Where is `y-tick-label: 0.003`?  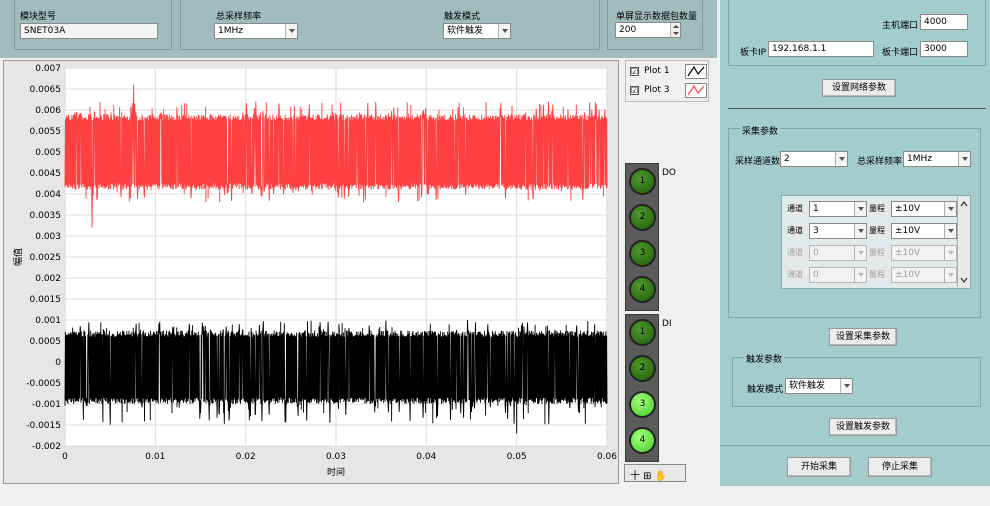 y-tick-label: 0.003 is located at coordinates (48, 237).